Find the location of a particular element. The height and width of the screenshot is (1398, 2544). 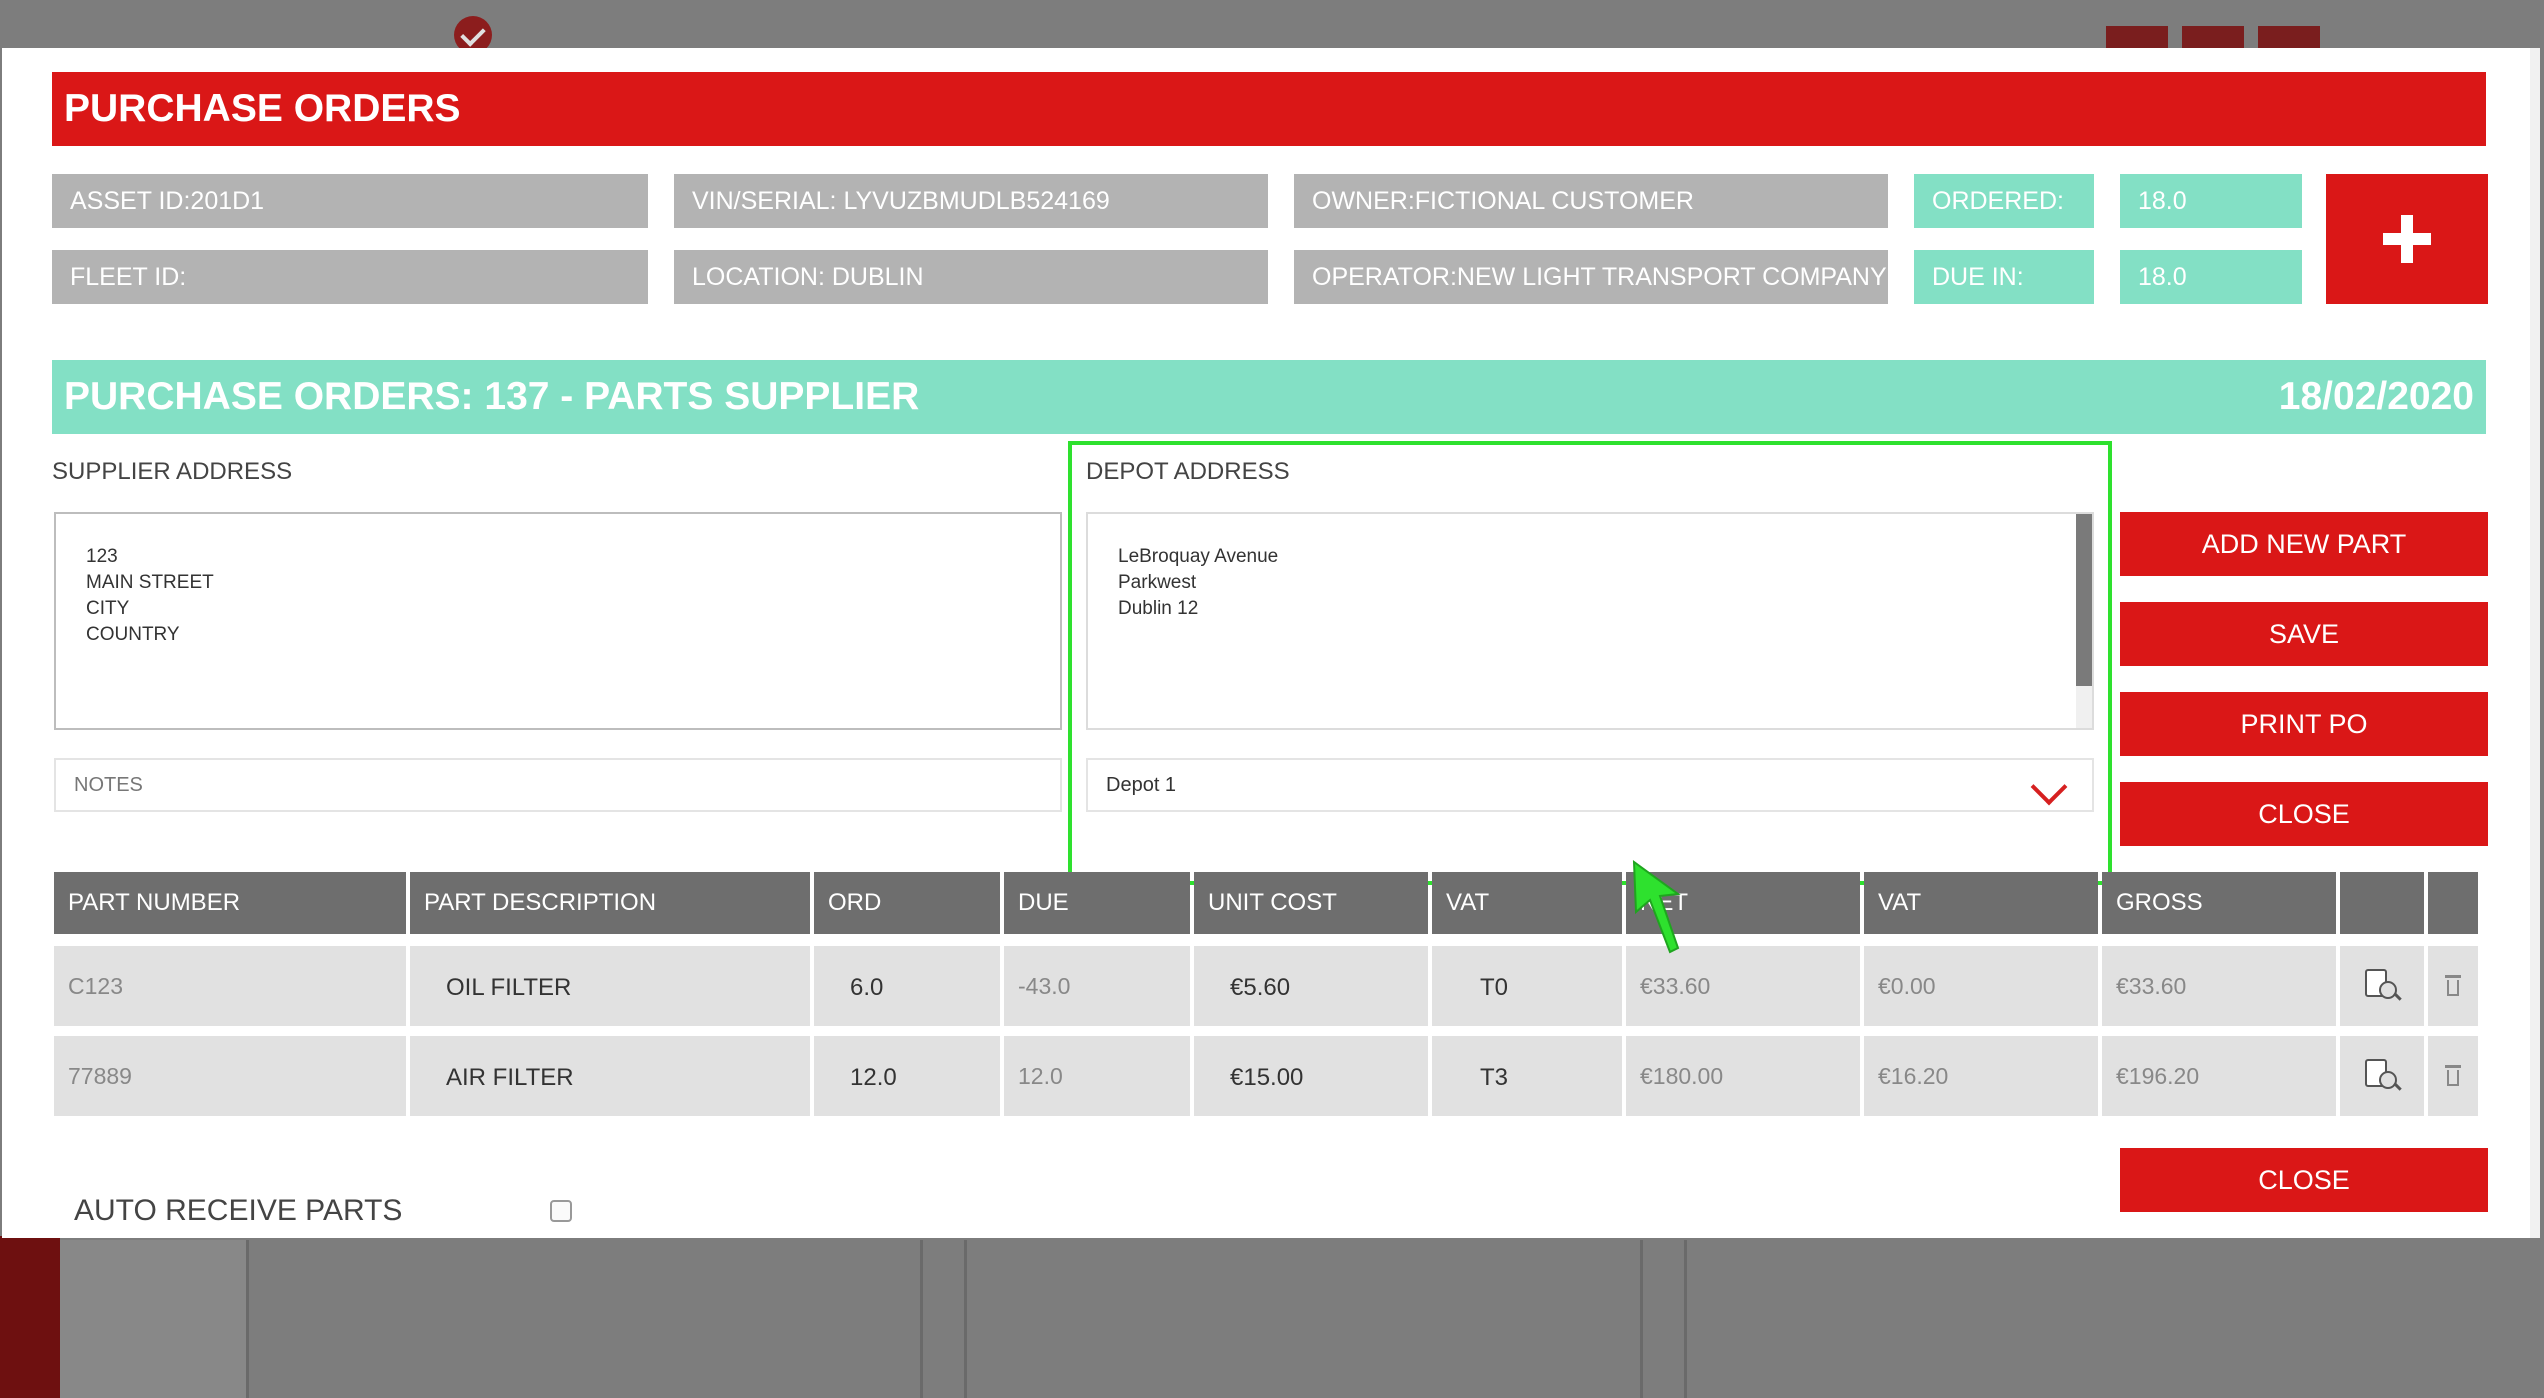

vin-serial-field: VIN/SERIAL: LYVUZBMUDLB524169 is located at coordinates (971, 201).